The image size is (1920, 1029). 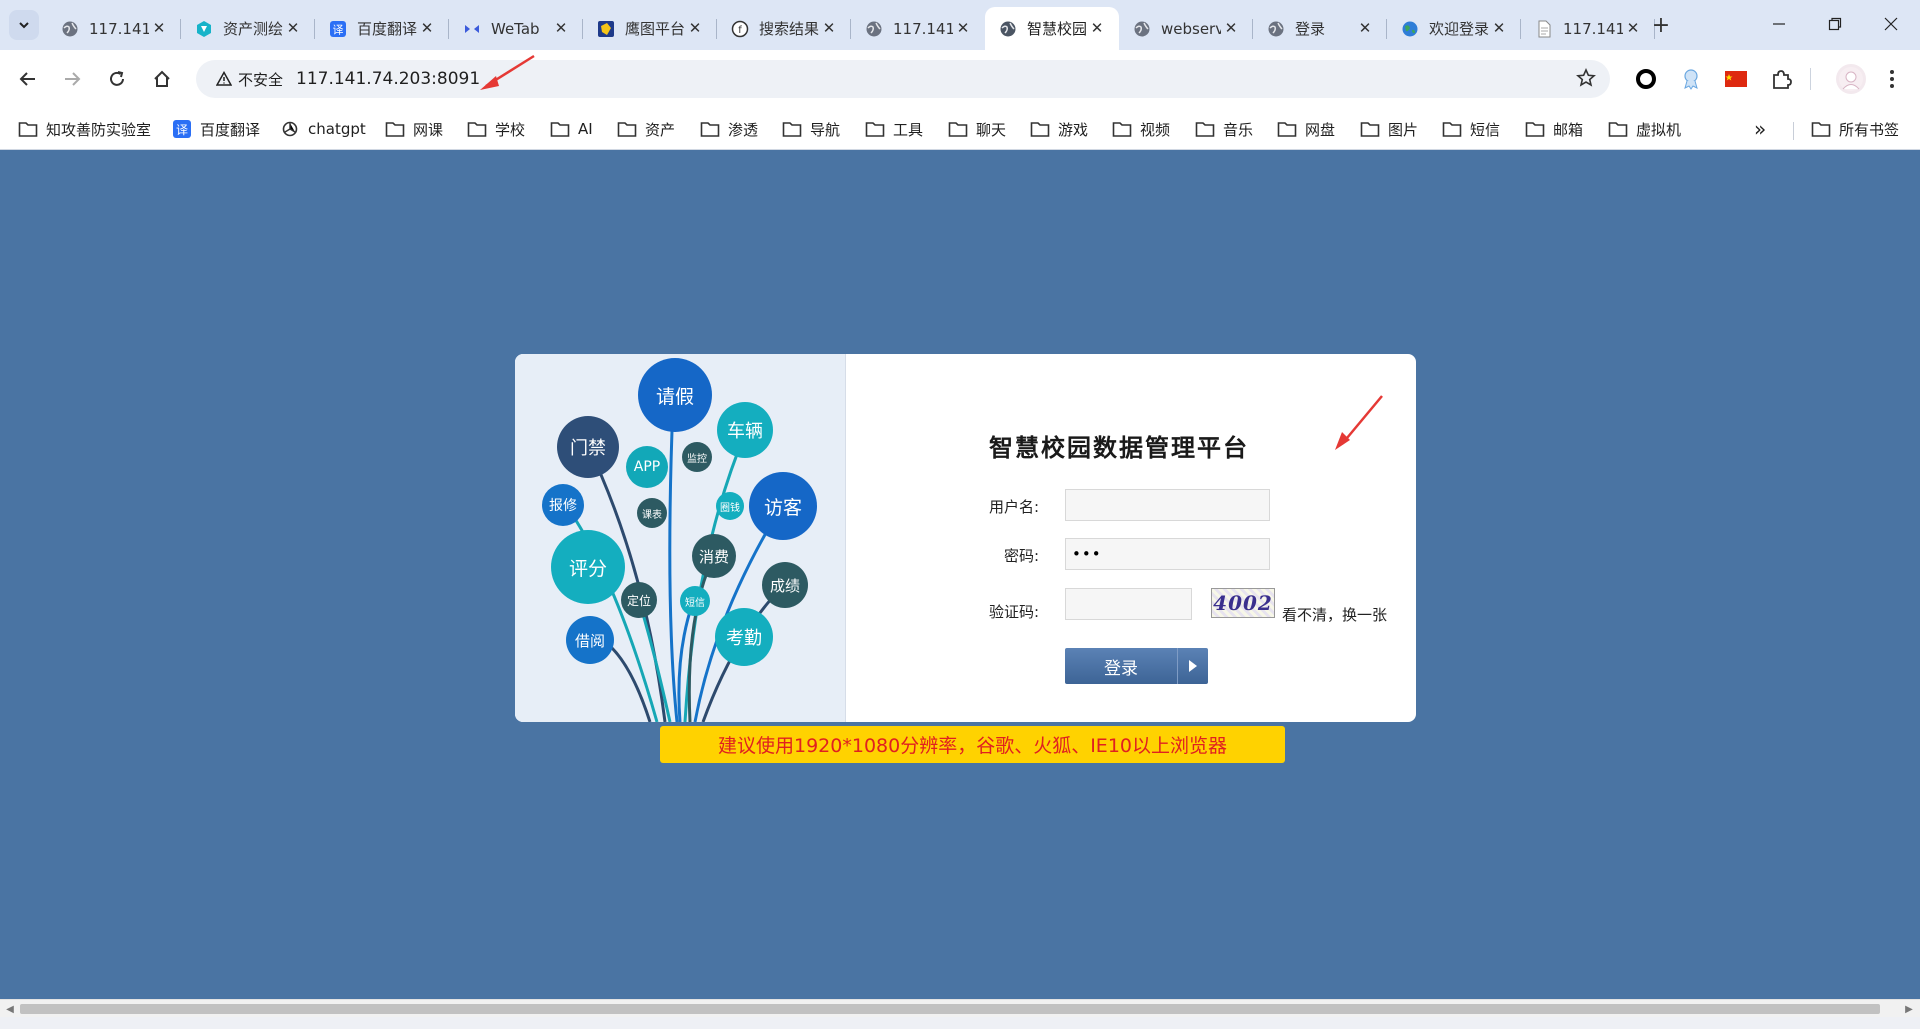 What do you see at coordinates (382, 28) in the screenshot?
I see `tab-2: 译 百度翻译 ✕` at bounding box center [382, 28].